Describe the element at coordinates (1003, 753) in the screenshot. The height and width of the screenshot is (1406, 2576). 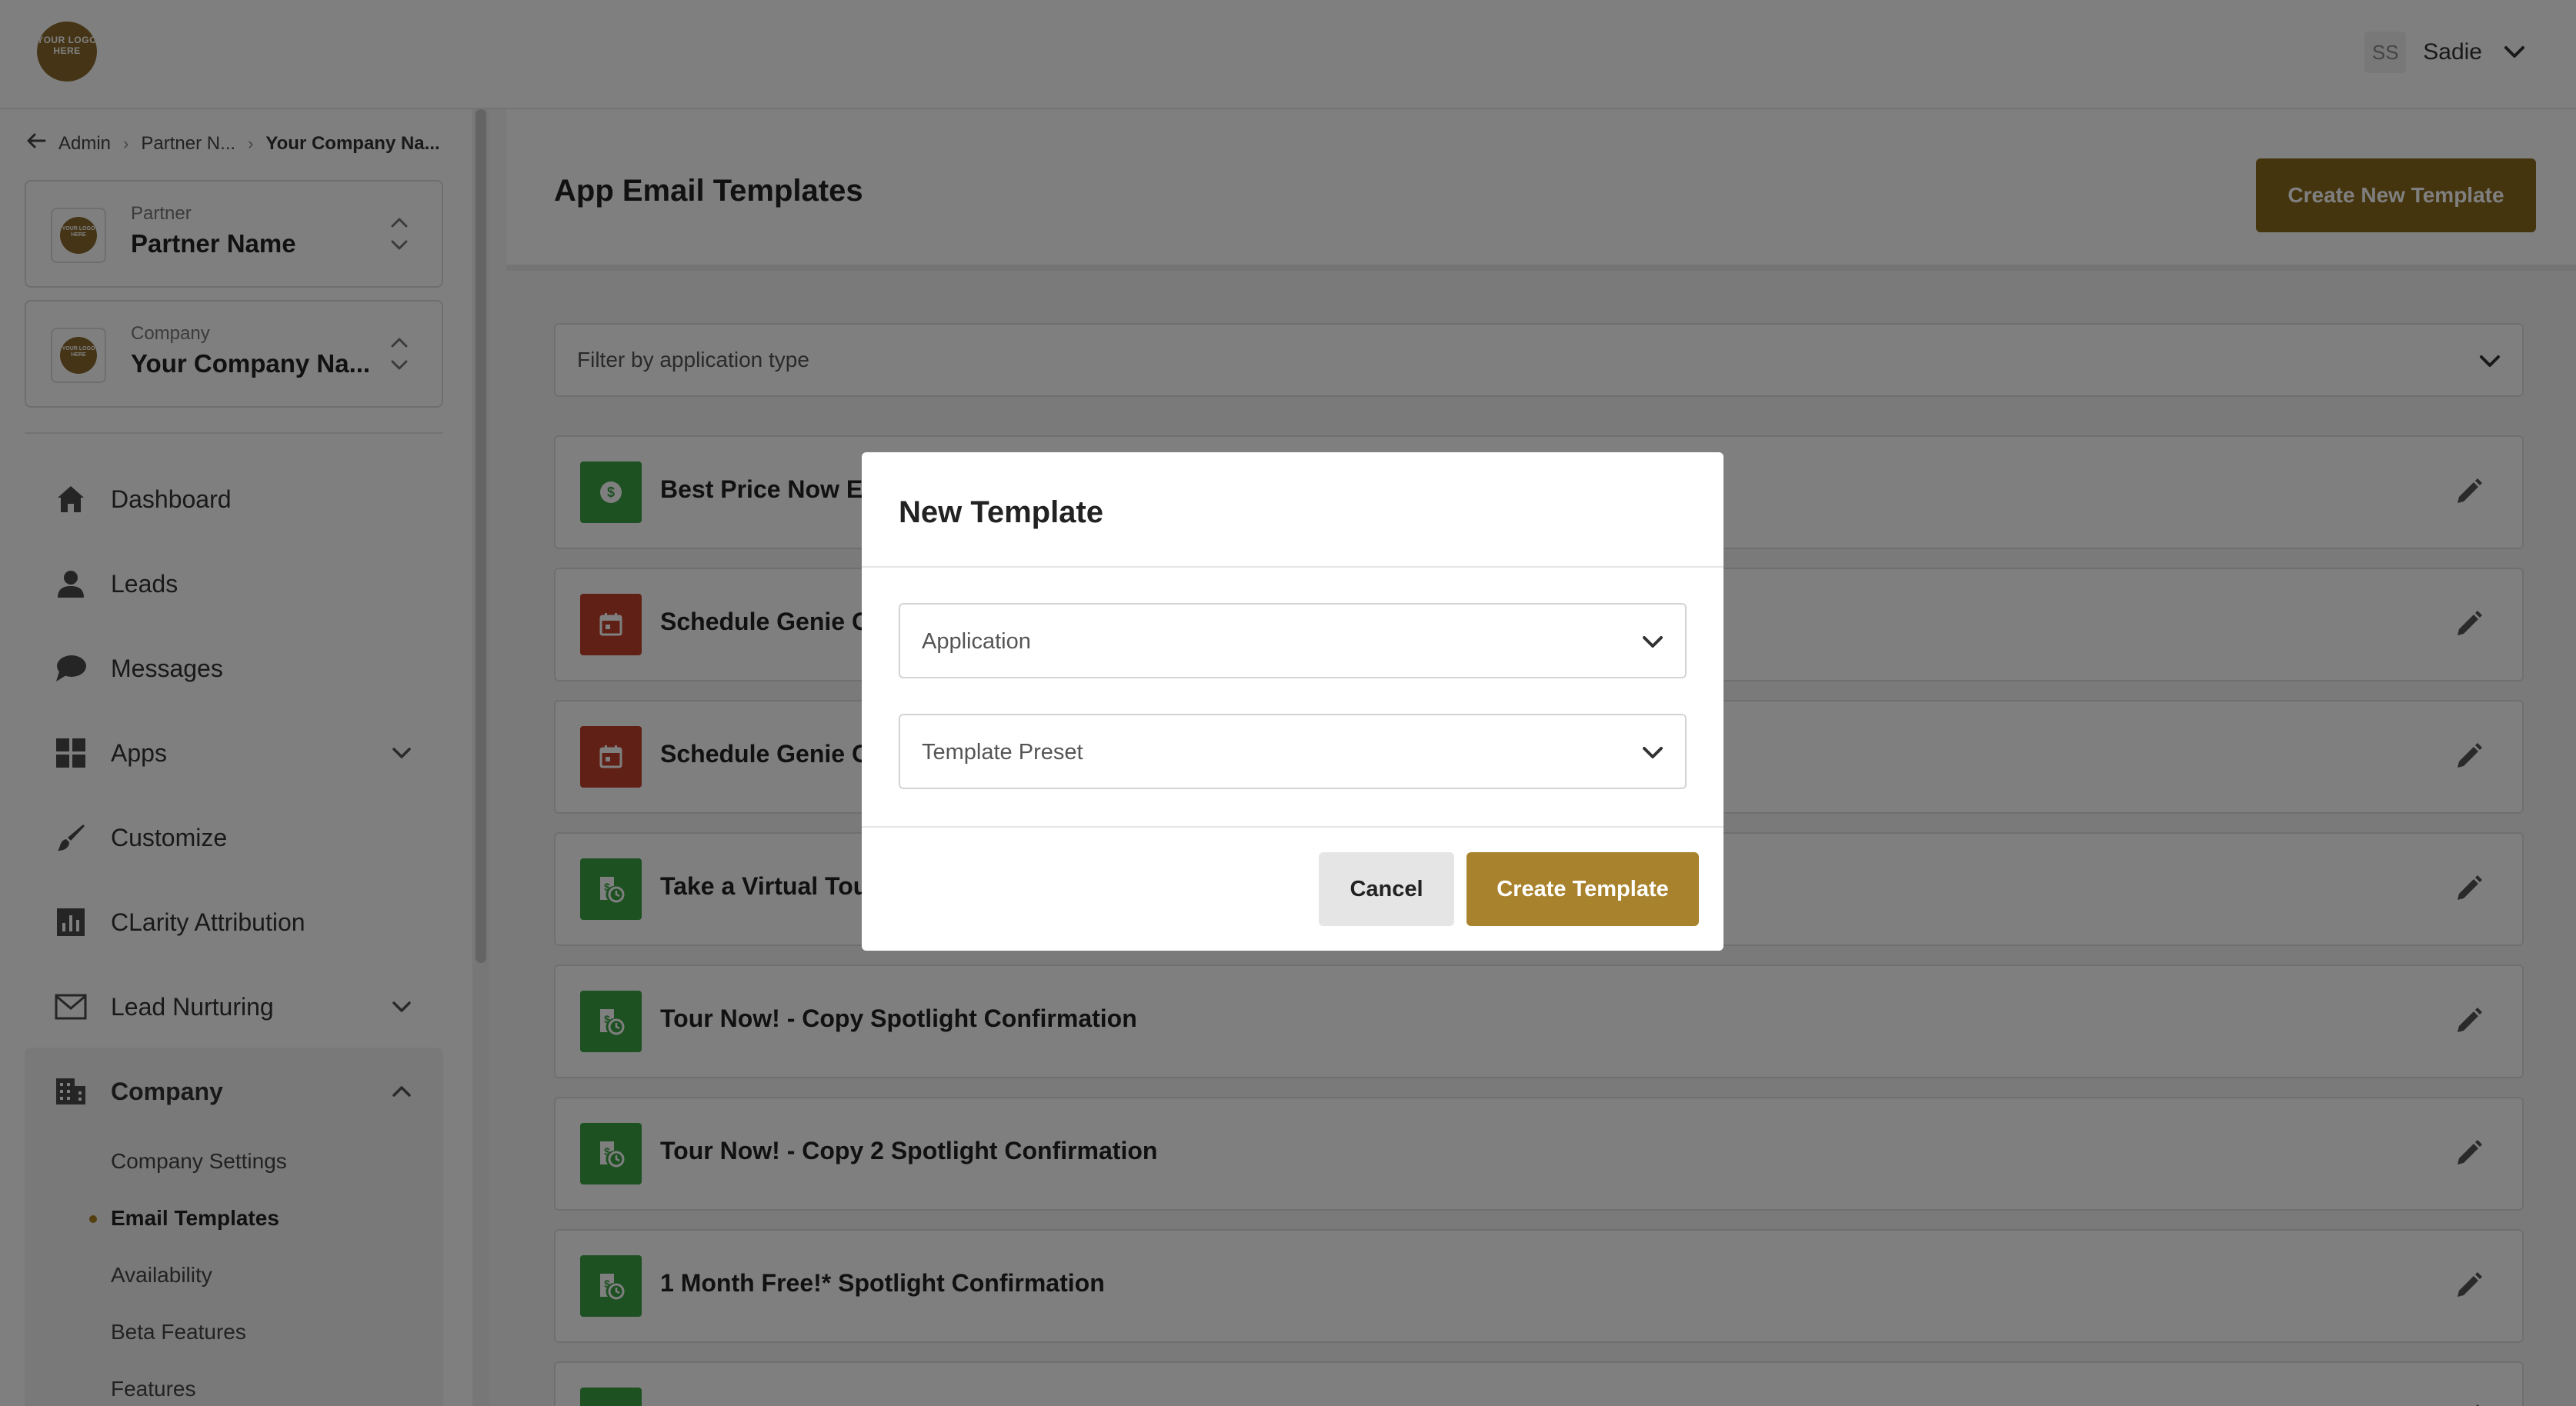
I see `template-preset-placeholder: Template Preset` at that location.